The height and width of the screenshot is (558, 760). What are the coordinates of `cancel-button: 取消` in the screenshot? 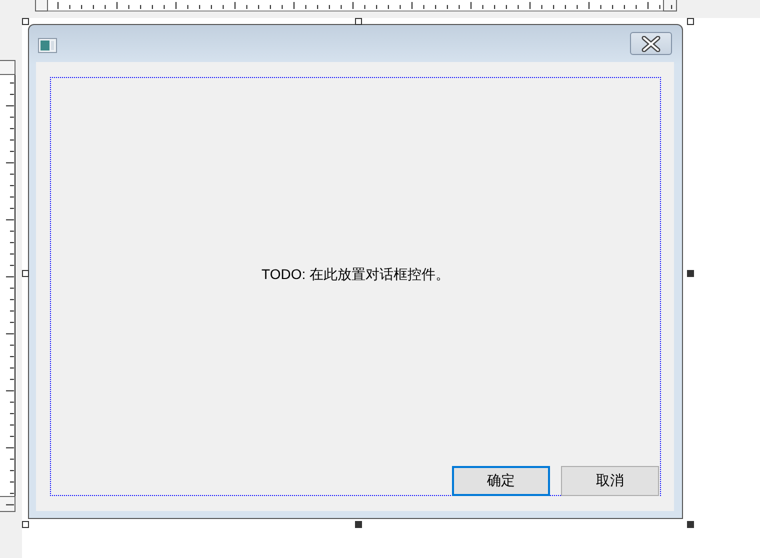 It's located at (610, 481).